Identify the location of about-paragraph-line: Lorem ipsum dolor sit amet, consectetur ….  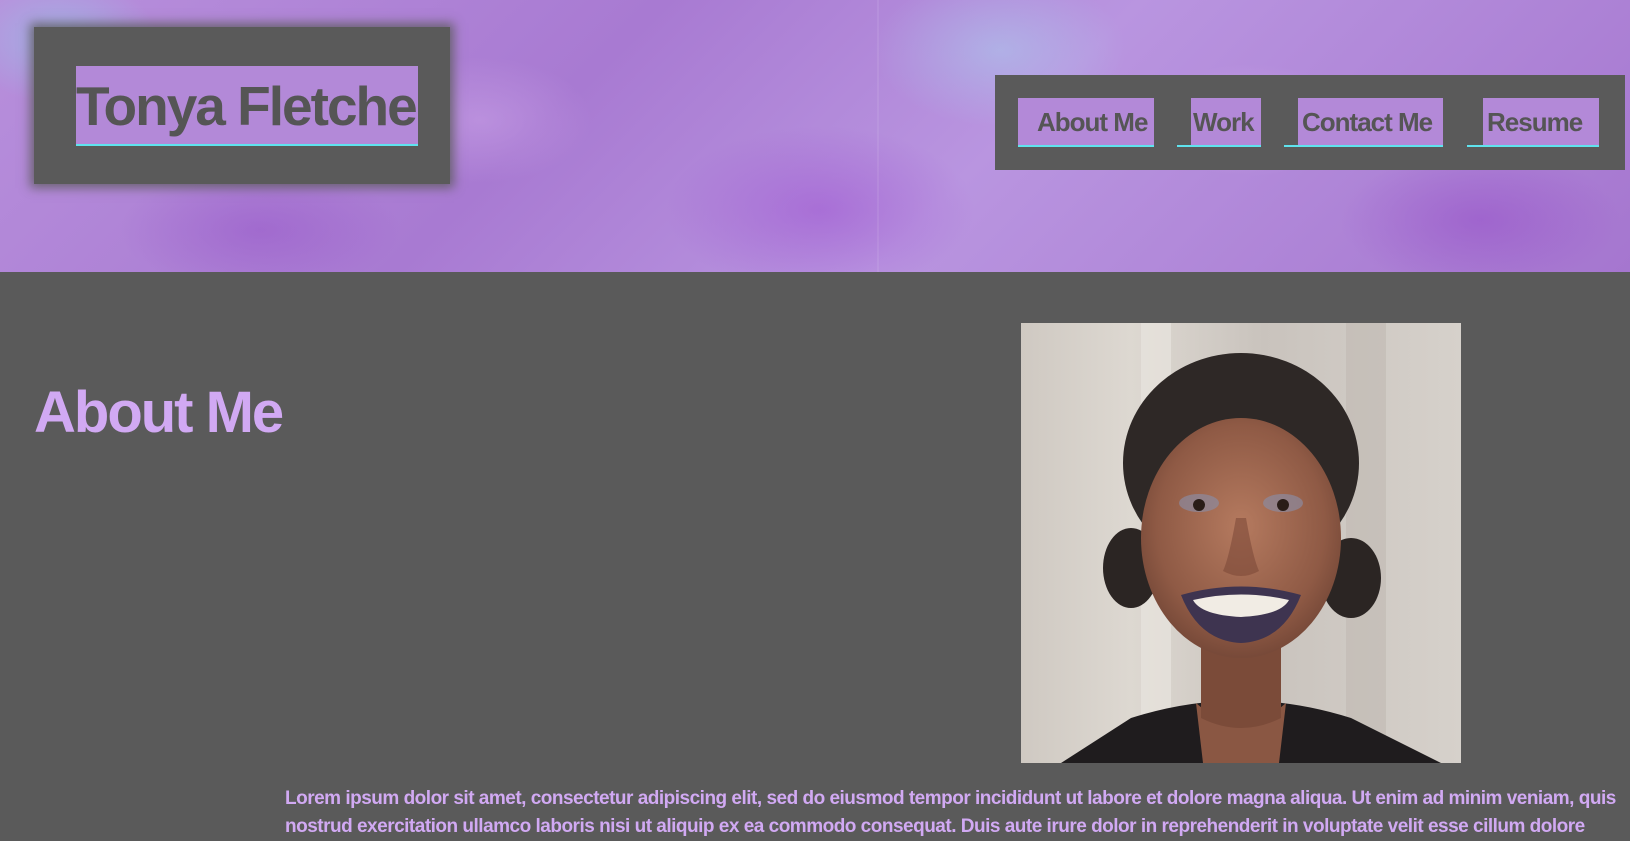
(950, 798).